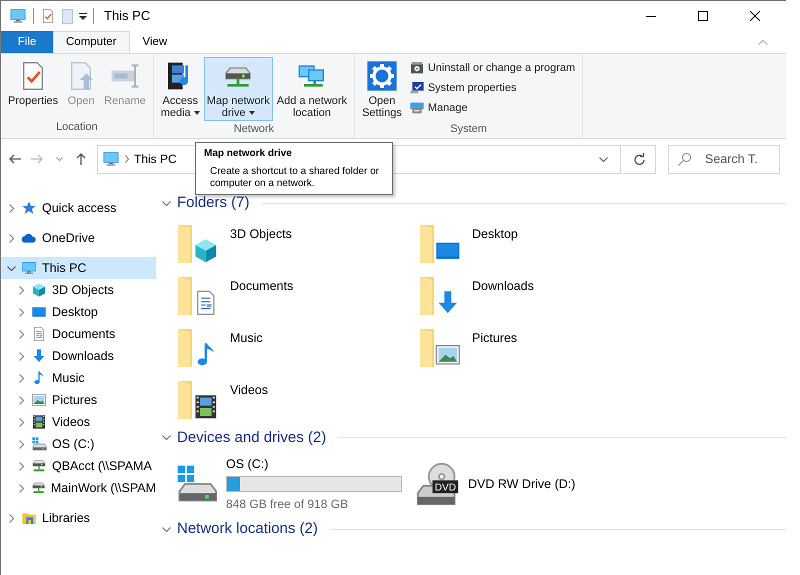 Image resolution: width=800 pixels, height=575 pixels. What do you see at coordinates (724, 159) in the screenshot?
I see `search-field: Search T.` at bounding box center [724, 159].